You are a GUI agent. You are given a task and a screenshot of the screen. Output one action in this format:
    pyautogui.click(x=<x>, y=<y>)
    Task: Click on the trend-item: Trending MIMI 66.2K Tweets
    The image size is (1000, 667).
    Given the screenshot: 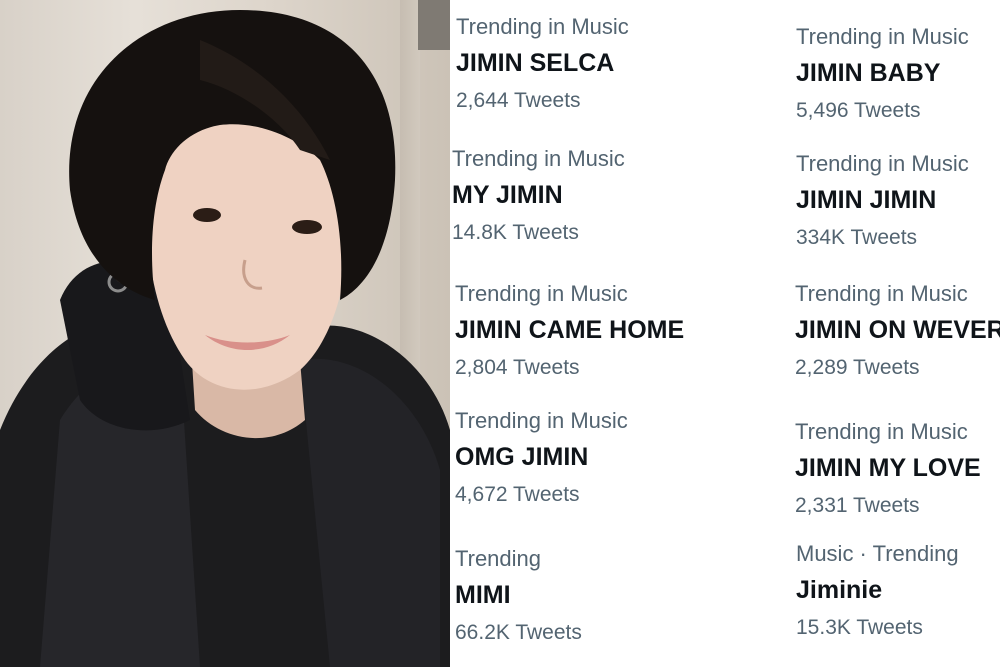 What is the action you would take?
    pyautogui.click(x=518, y=596)
    